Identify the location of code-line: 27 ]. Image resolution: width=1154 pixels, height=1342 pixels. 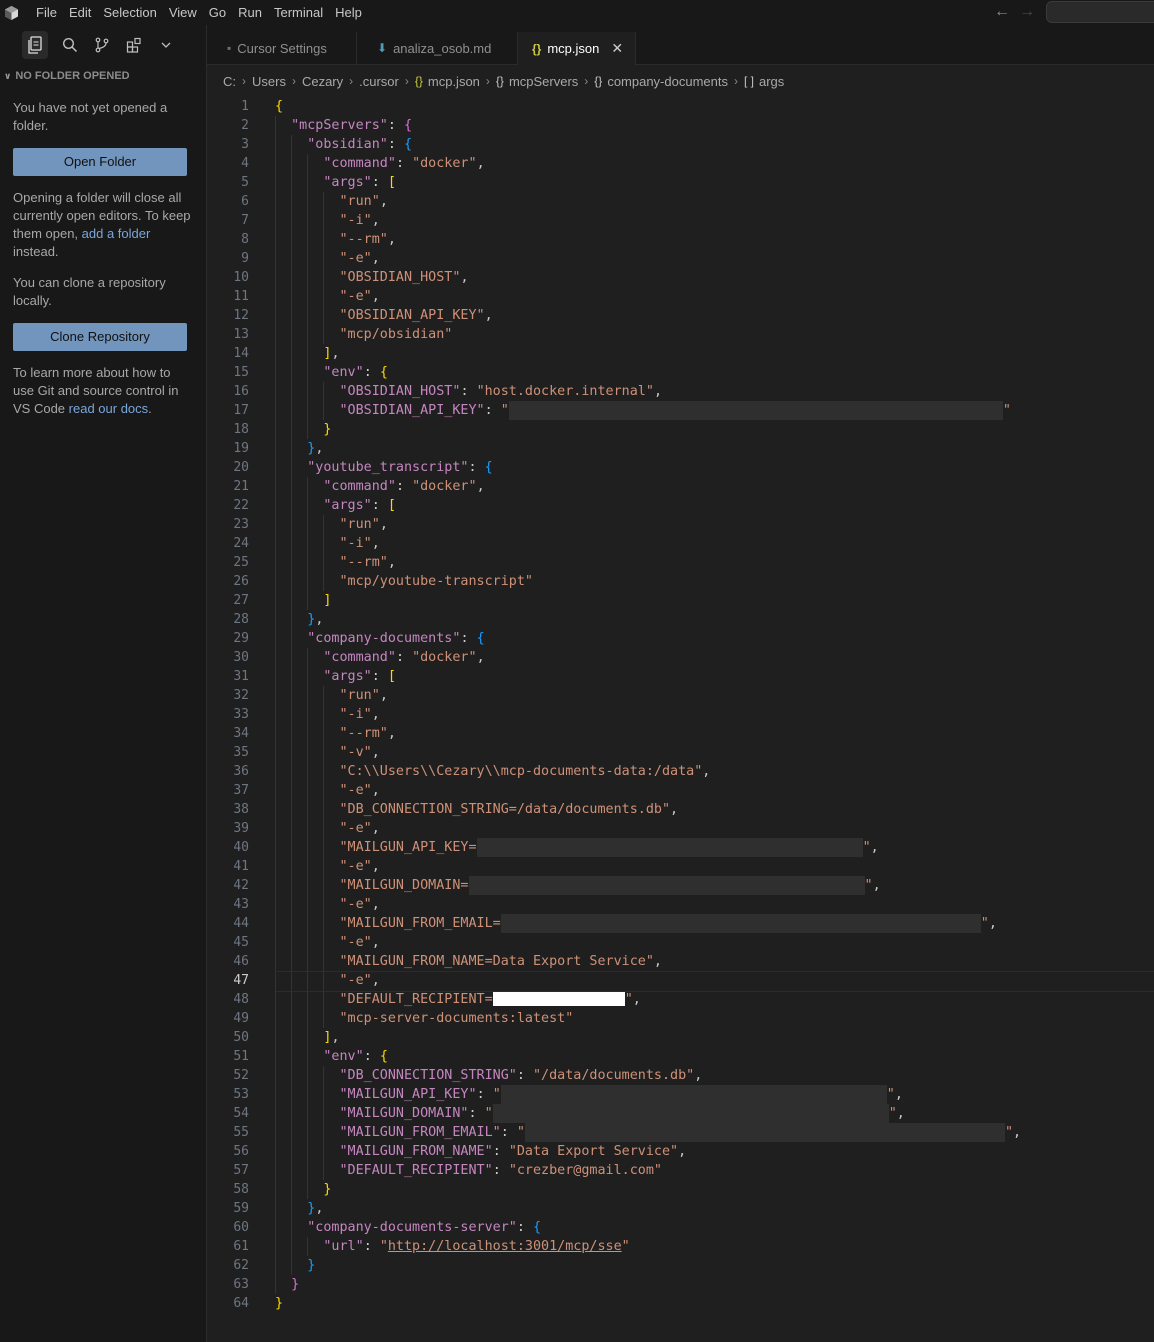
(680, 600).